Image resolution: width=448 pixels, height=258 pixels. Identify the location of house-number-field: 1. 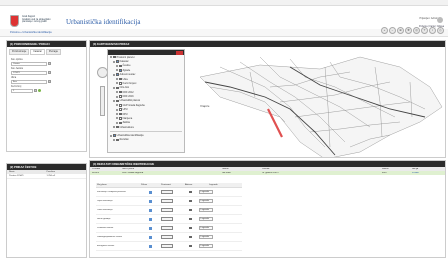
(22, 91).